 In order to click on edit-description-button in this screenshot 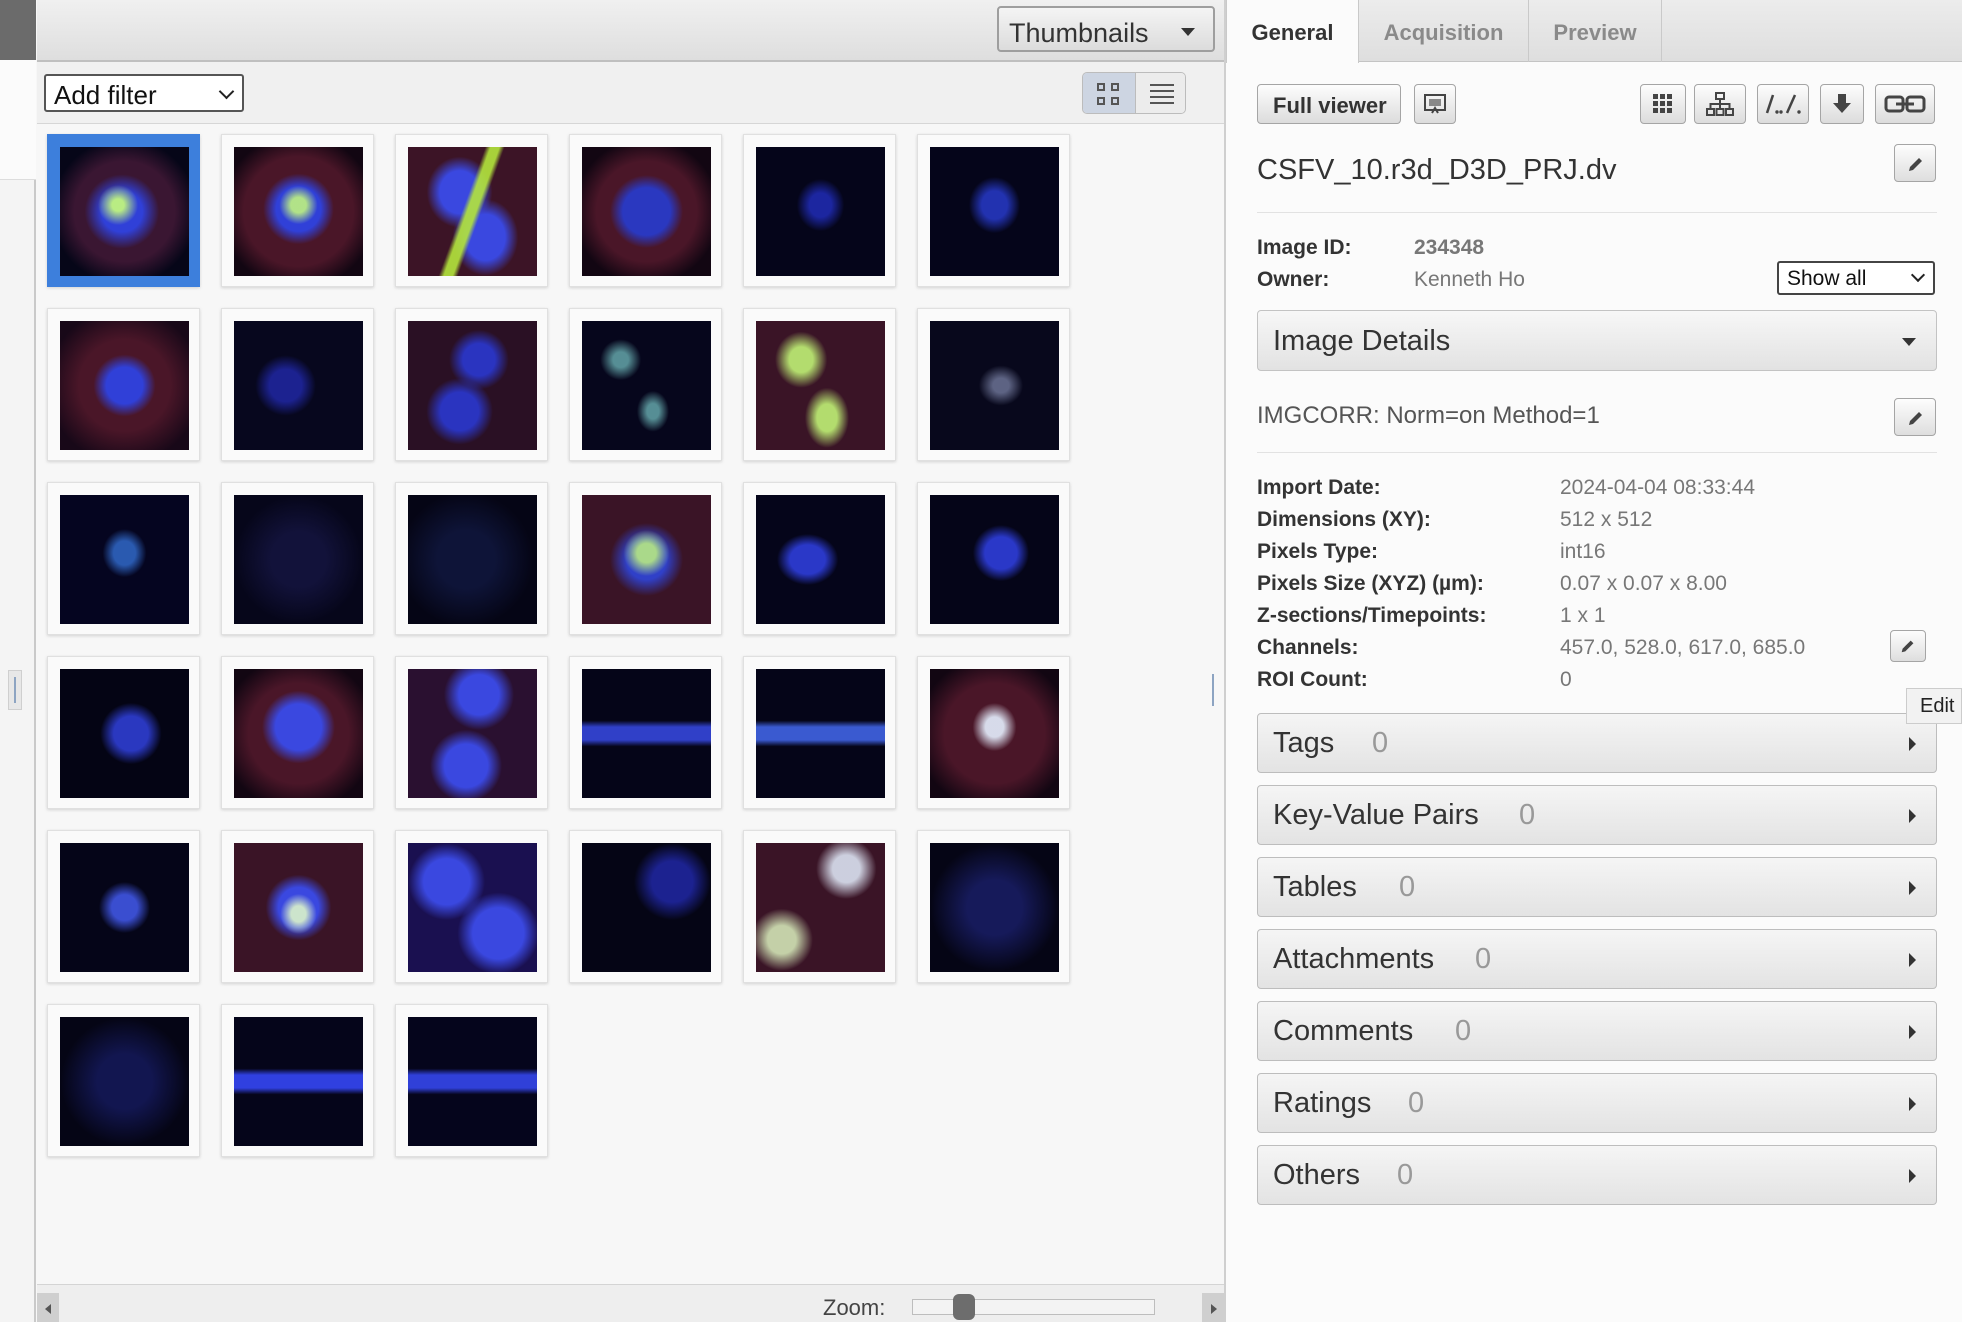, I will do `click(1915, 417)`.